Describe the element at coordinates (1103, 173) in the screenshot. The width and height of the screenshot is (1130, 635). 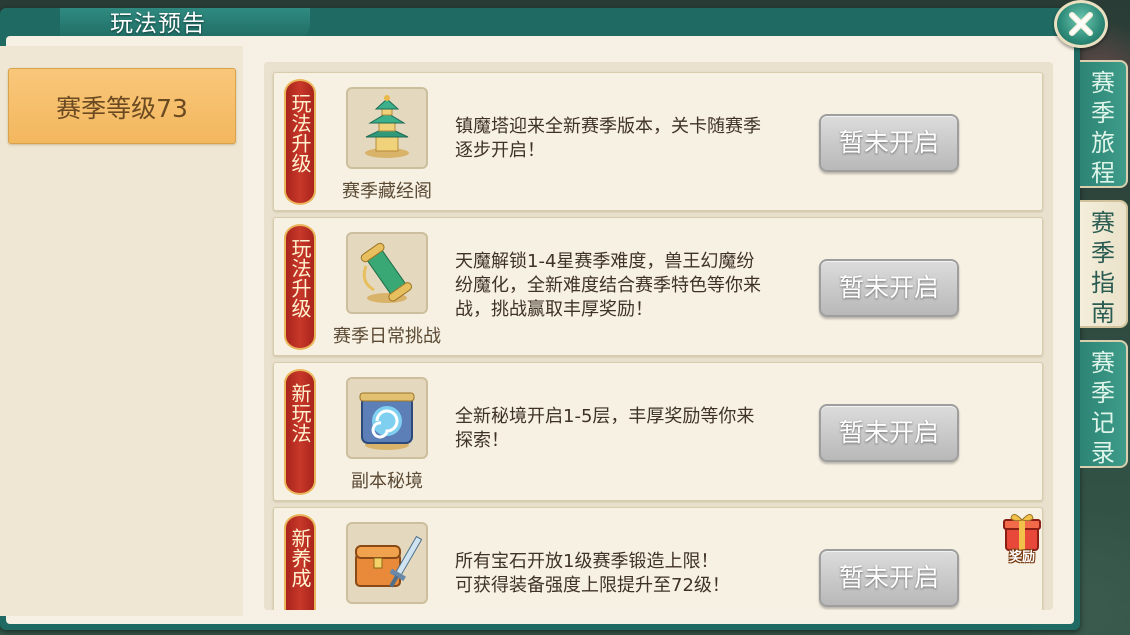
I see `tab-char: 程` at that location.